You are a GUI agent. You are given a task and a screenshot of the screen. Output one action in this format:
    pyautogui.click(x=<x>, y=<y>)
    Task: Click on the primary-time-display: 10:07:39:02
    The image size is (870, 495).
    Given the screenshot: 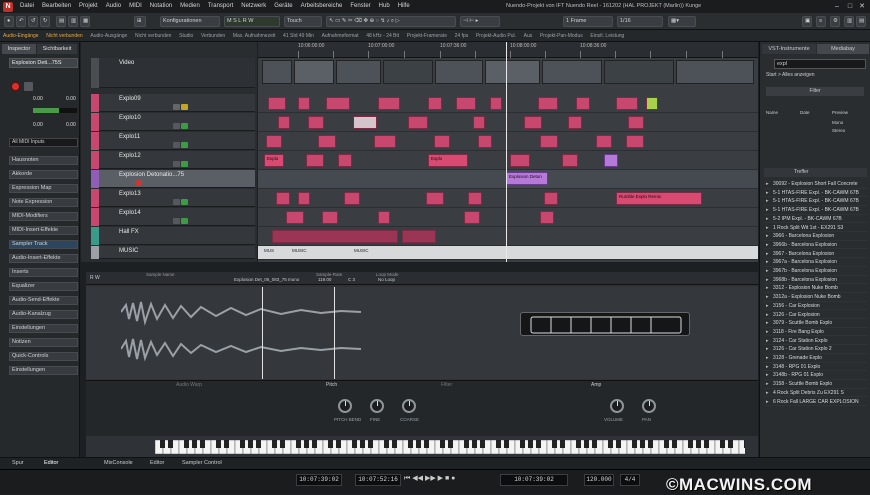 What is the action you would take?
    pyautogui.click(x=534, y=480)
    